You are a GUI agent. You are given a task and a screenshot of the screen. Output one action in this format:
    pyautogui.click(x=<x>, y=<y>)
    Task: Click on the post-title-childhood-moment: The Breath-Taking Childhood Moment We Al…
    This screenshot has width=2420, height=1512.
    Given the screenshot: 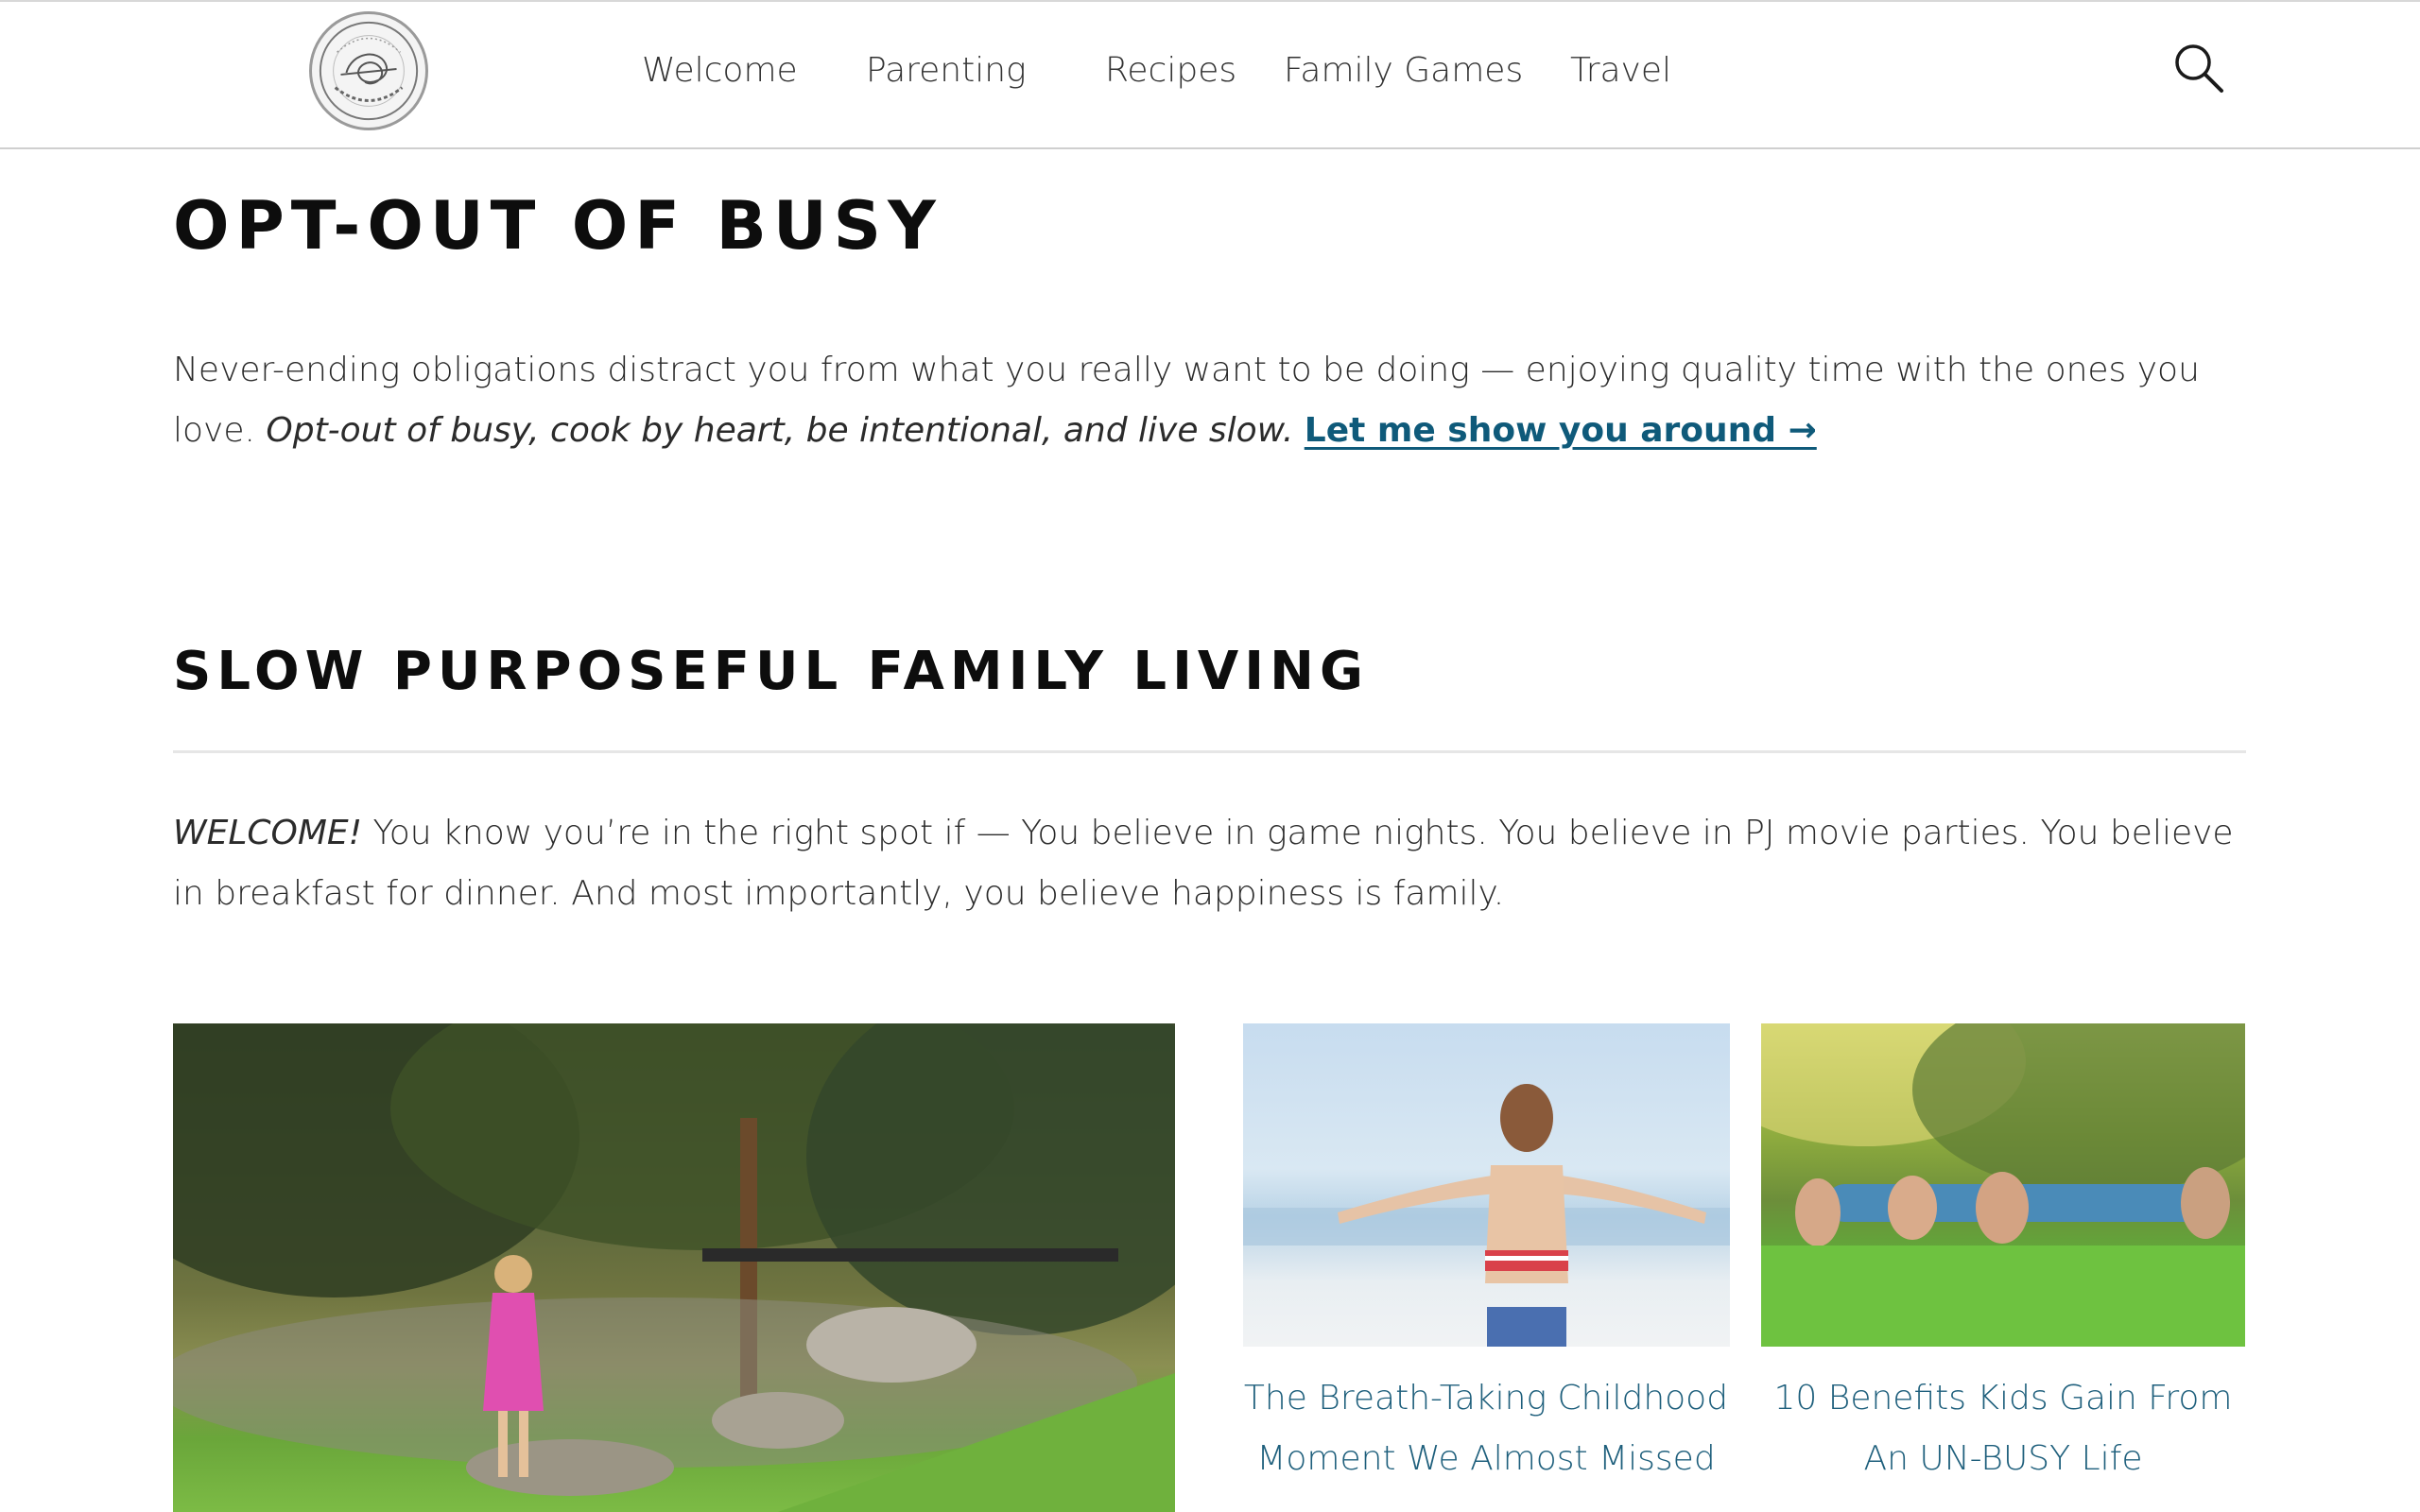 What is the action you would take?
    pyautogui.click(x=1486, y=1428)
    